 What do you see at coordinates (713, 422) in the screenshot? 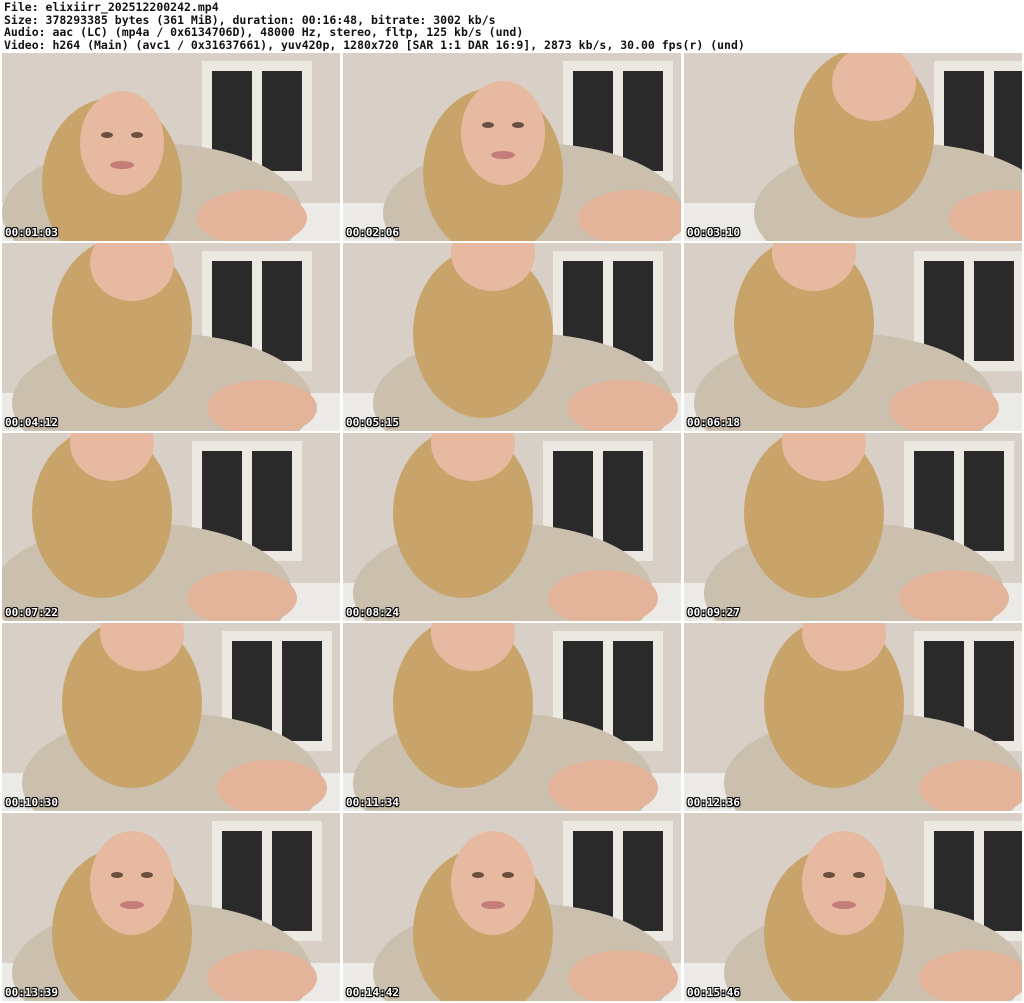
I see `frame-timestamp: 00:06:18` at bounding box center [713, 422].